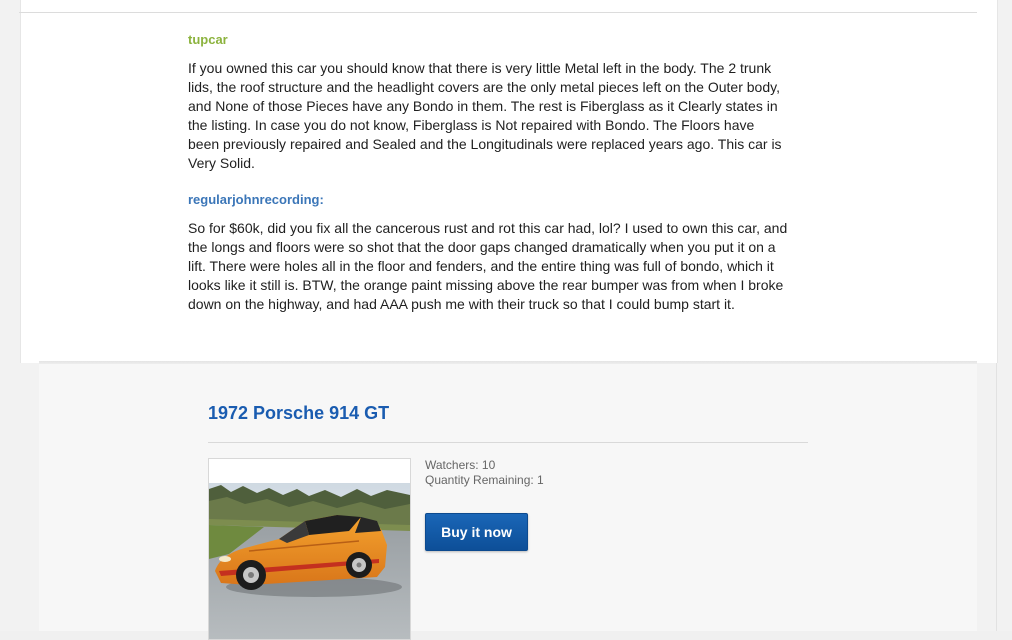 This screenshot has height=640, width=1012. Describe the element at coordinates (488, 200) in the screenshot. I see `comment-author-link: regularjohnrecording:` at that location.